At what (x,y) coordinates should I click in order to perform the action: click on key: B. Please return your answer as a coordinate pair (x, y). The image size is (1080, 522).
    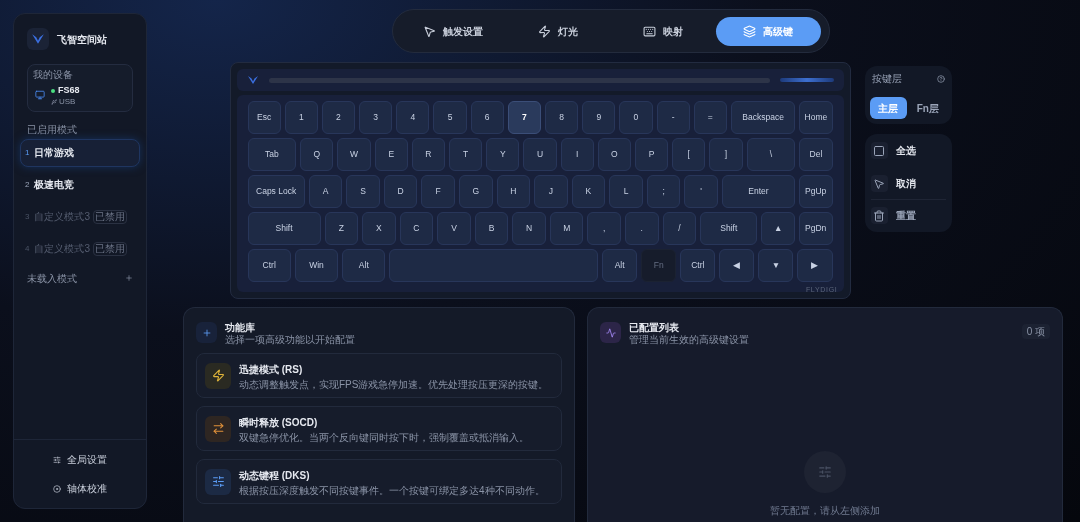
    Looking at the image, I should click on (491, 228).